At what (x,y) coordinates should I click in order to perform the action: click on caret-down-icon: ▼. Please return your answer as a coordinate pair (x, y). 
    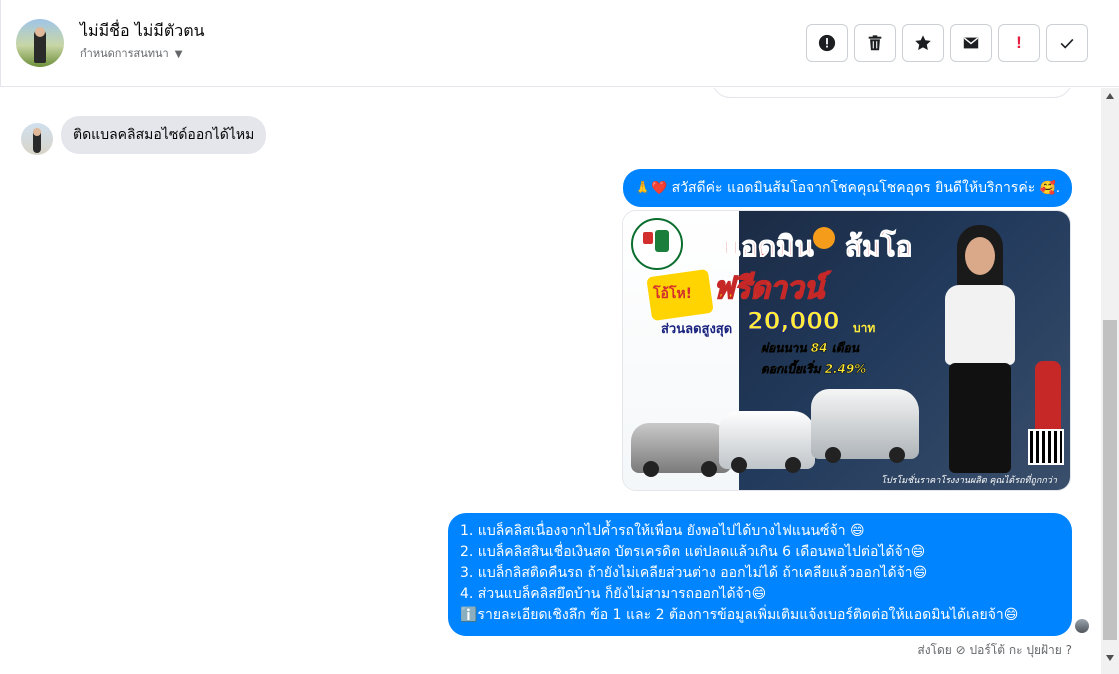
    Looking at the image, I should click on (178, 54).